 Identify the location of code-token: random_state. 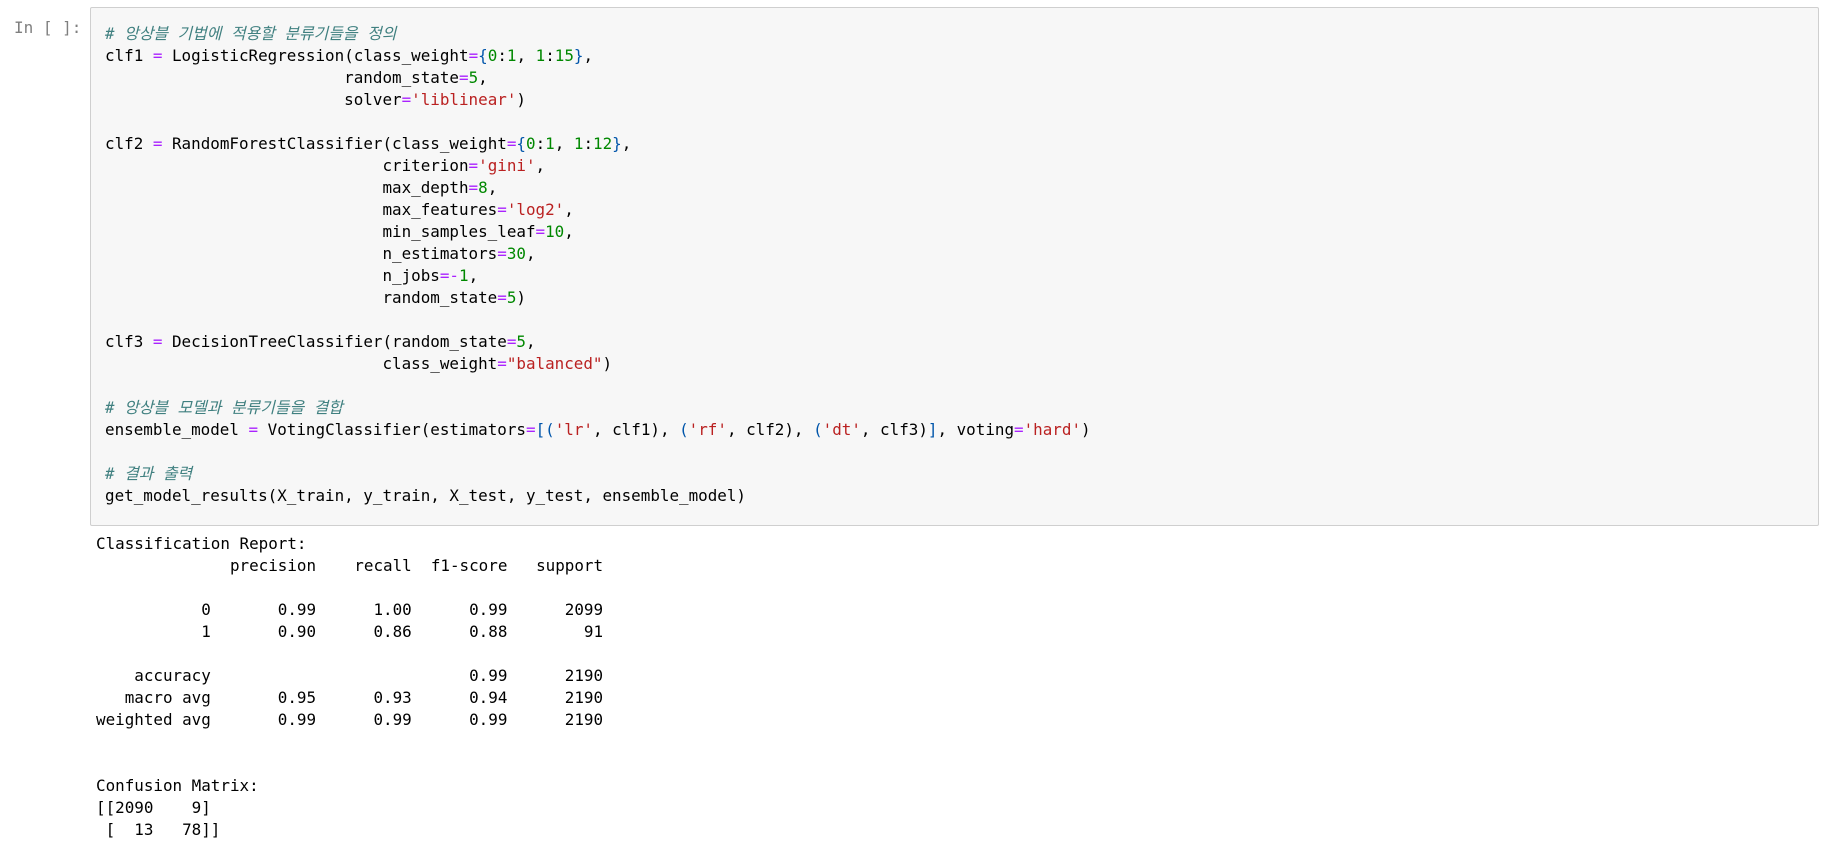
(282, 77).